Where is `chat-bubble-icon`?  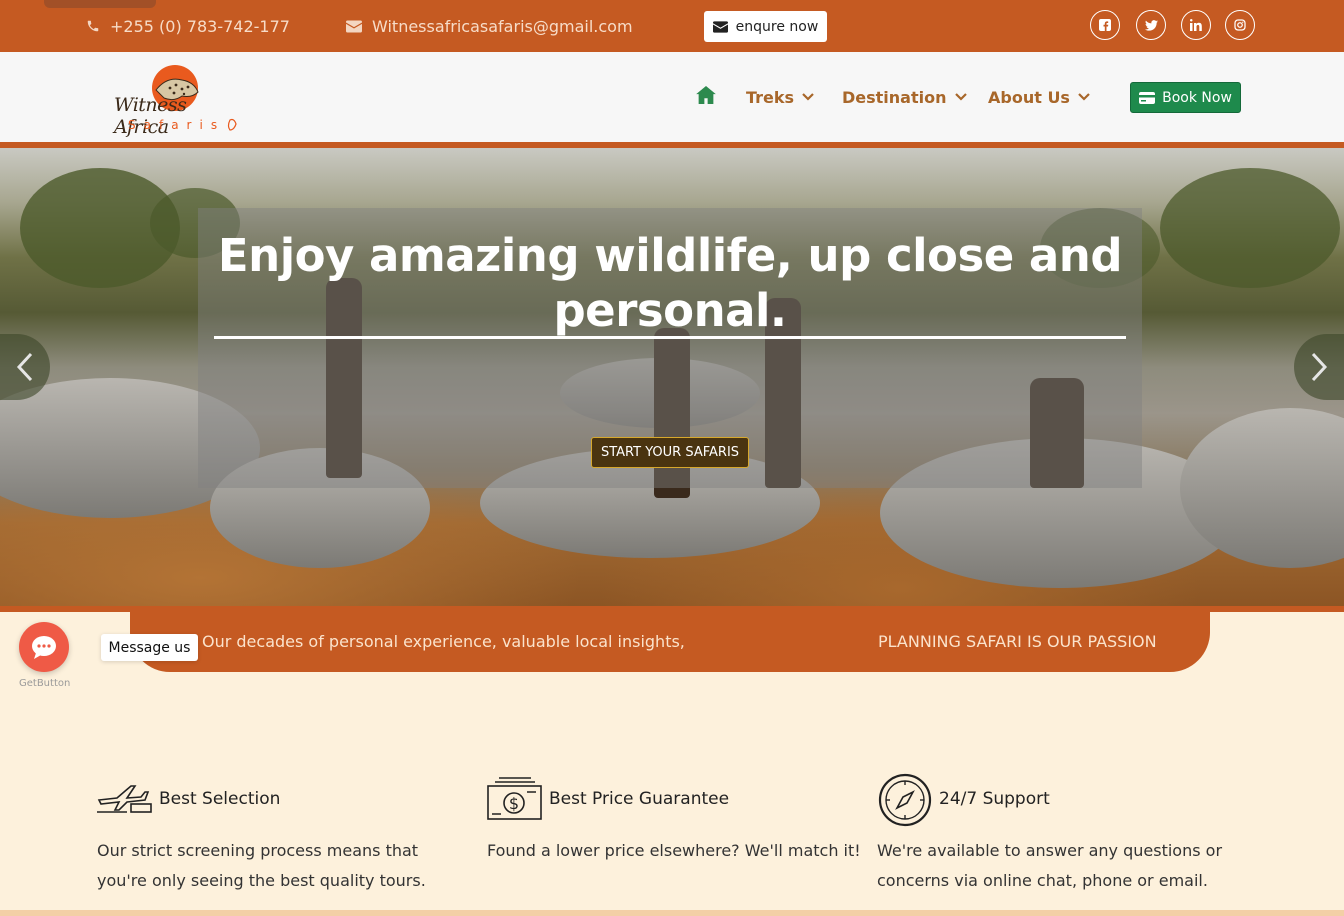
chat-bubble-icon is located at coordinates (44, 647).